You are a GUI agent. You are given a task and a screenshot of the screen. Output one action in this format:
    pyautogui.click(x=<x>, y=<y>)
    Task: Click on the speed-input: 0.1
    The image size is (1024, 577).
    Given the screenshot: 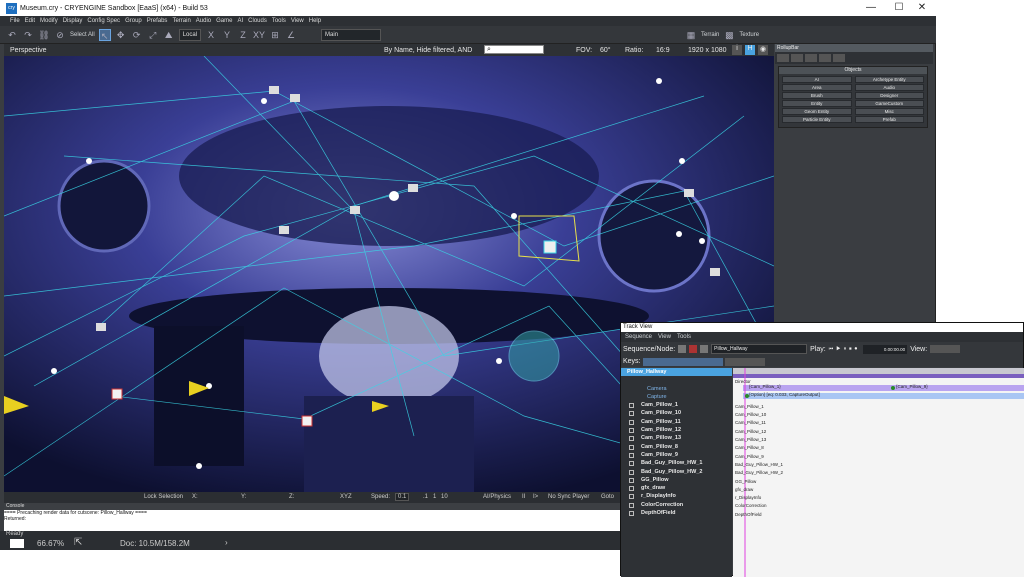 What is the action you would take?
    pyautogui.click(x=402, y=497)
    